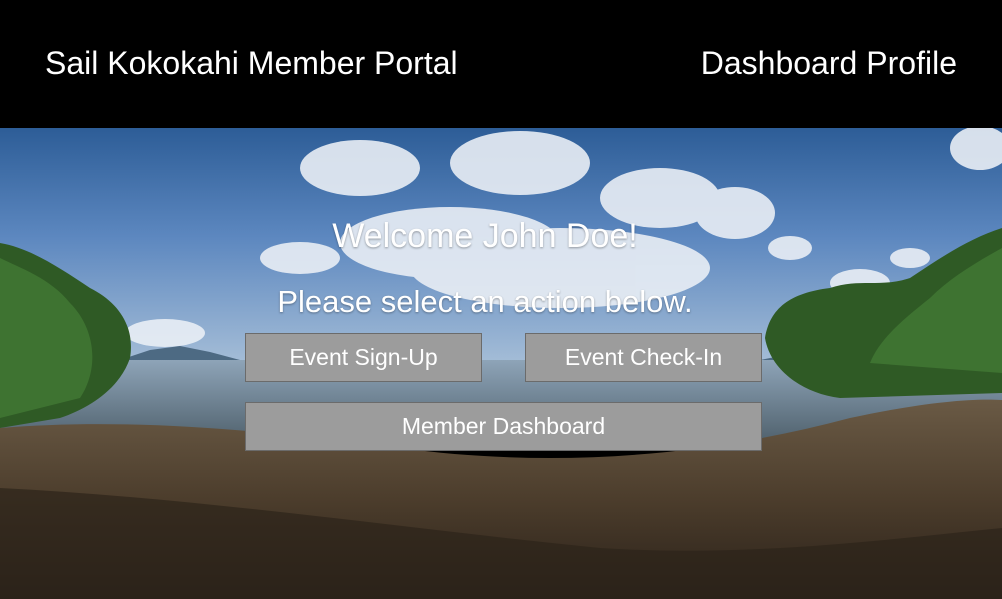  I want to click on site-title: Sail Kokokahi Member Portal, so click(251, 63).